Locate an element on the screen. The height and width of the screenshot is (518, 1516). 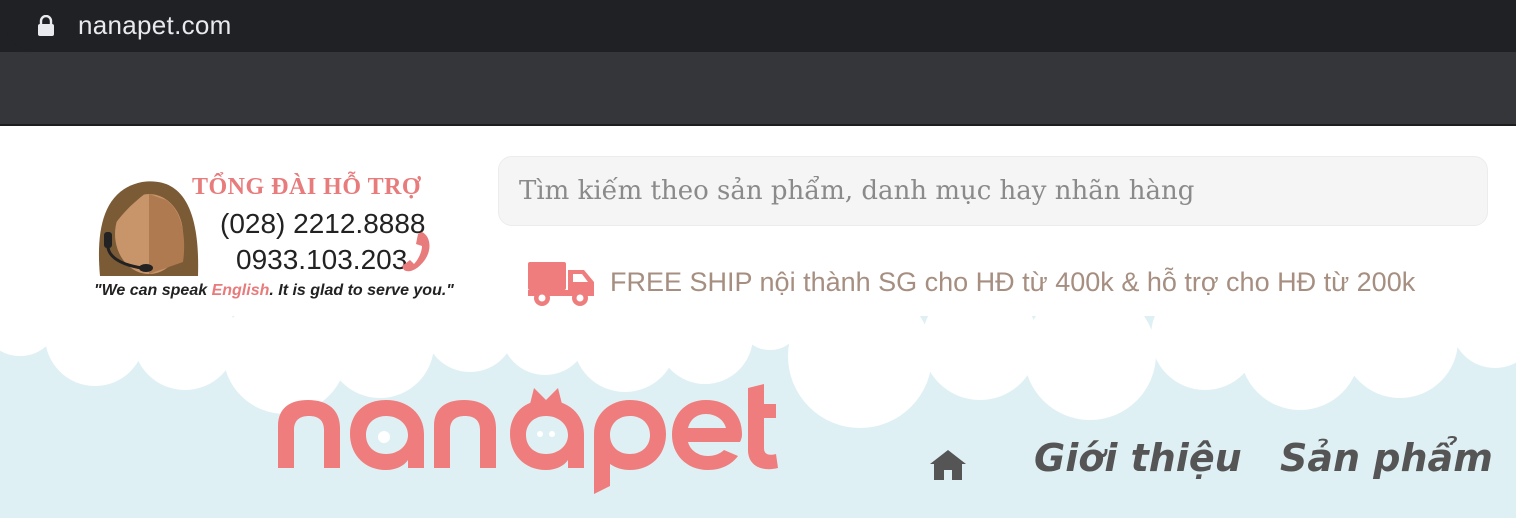
hotline-phone-primary: (028) 2212.8888 is located at coordinates (323, 224).